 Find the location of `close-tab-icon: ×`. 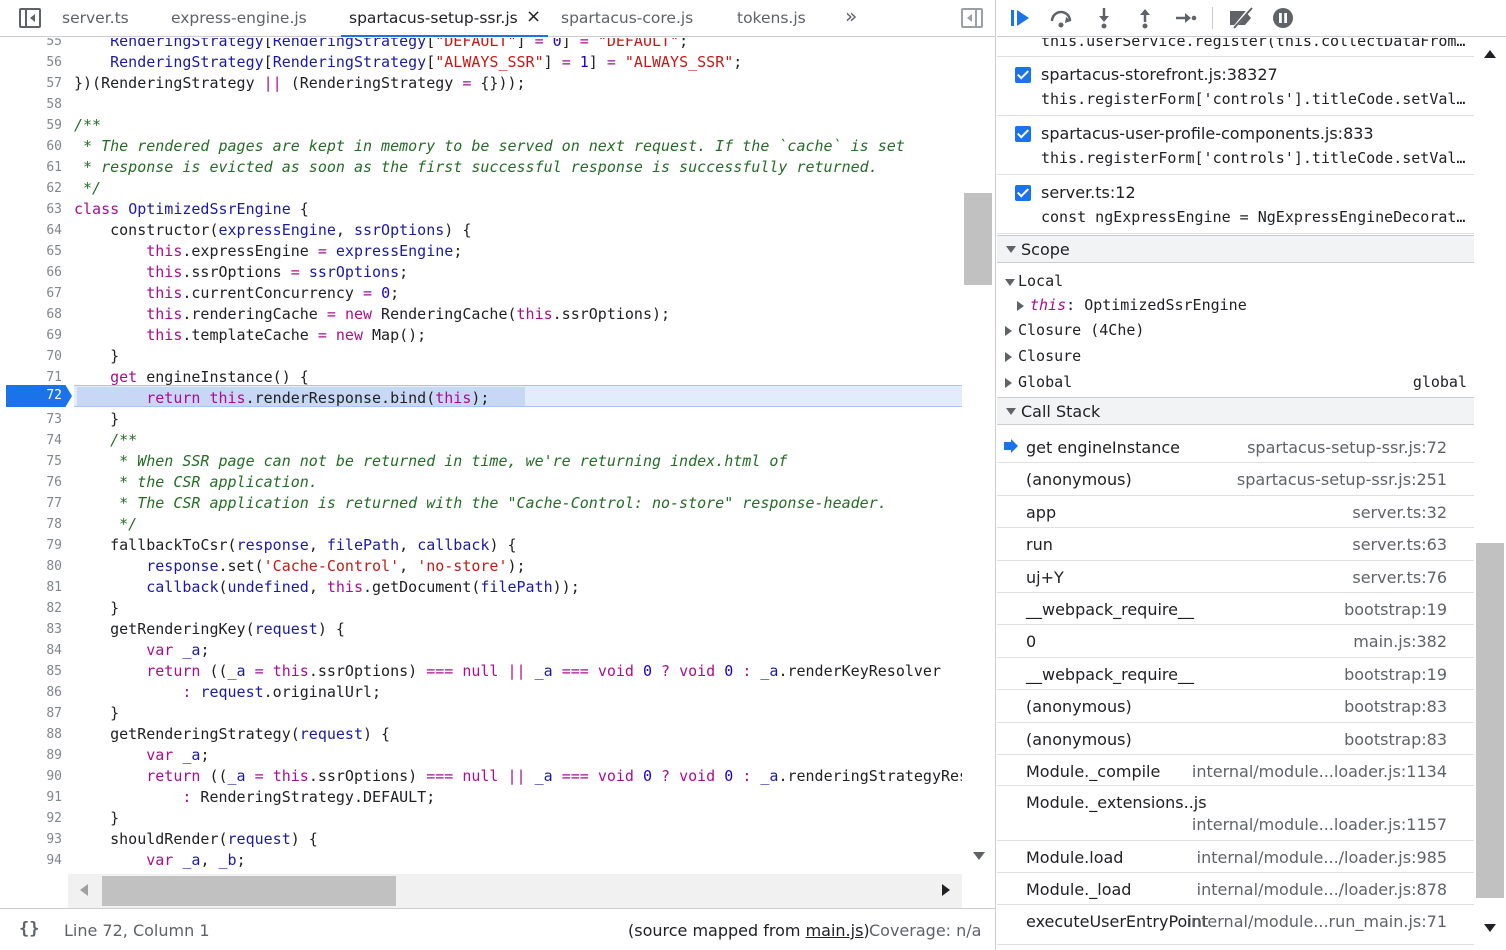

close-tab-icon: × is located at coordinates (533, 16).